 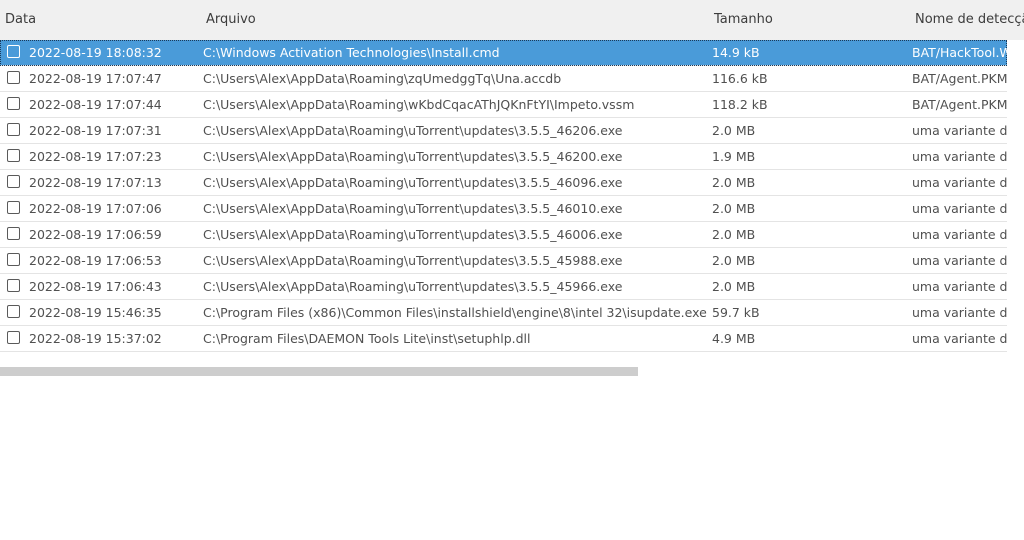 What do you see at coordinates (319, 371) in the screenshot?
I see `horizontal-scrollbar-thumb` at bounding box center [319, 371].